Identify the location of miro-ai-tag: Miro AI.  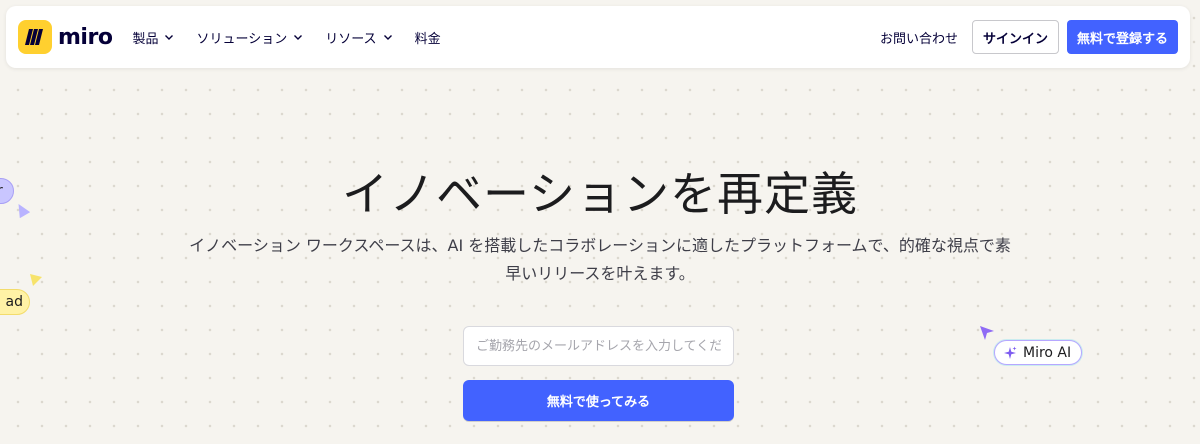
(1038, 352).